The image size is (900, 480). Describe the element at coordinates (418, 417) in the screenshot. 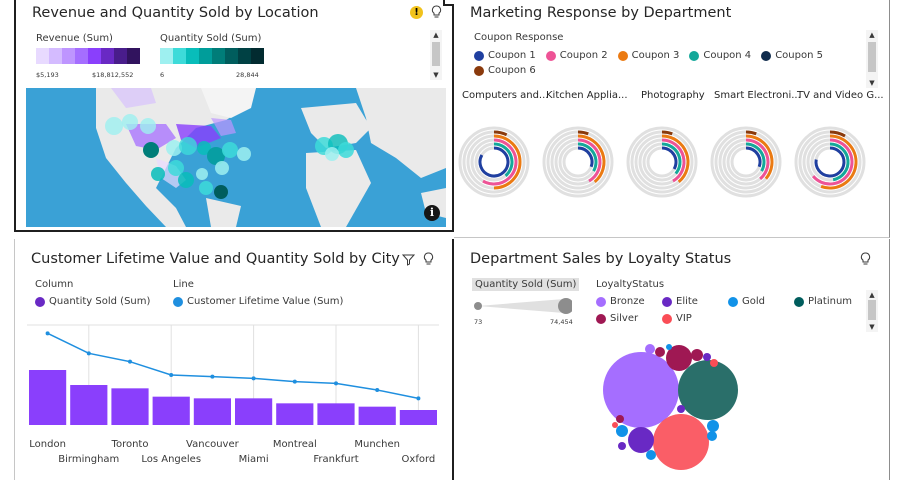

I see `bar-oxford` at that location.